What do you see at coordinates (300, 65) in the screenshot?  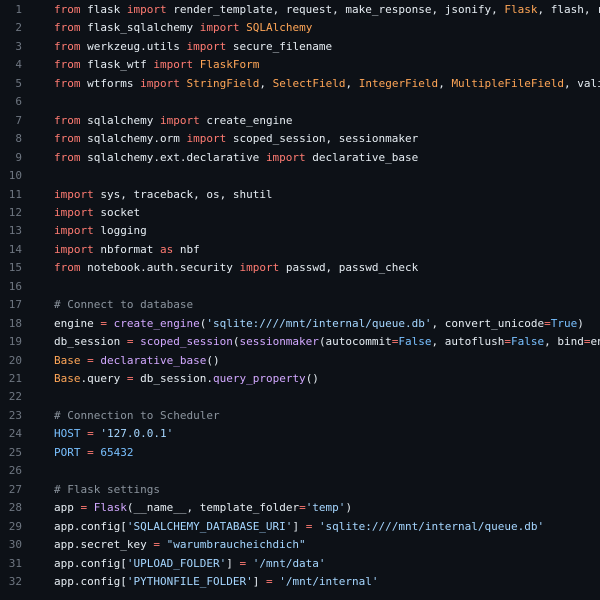 I see `code-line: 4 from flask_wtf import FlaskForm` at bounding box center [300, 65].